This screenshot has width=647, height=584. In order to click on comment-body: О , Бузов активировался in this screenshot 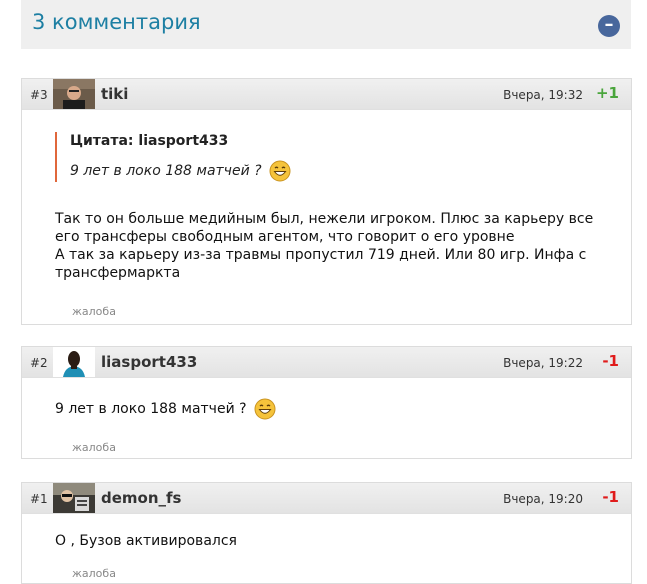, I will do `click(326, 532)`.